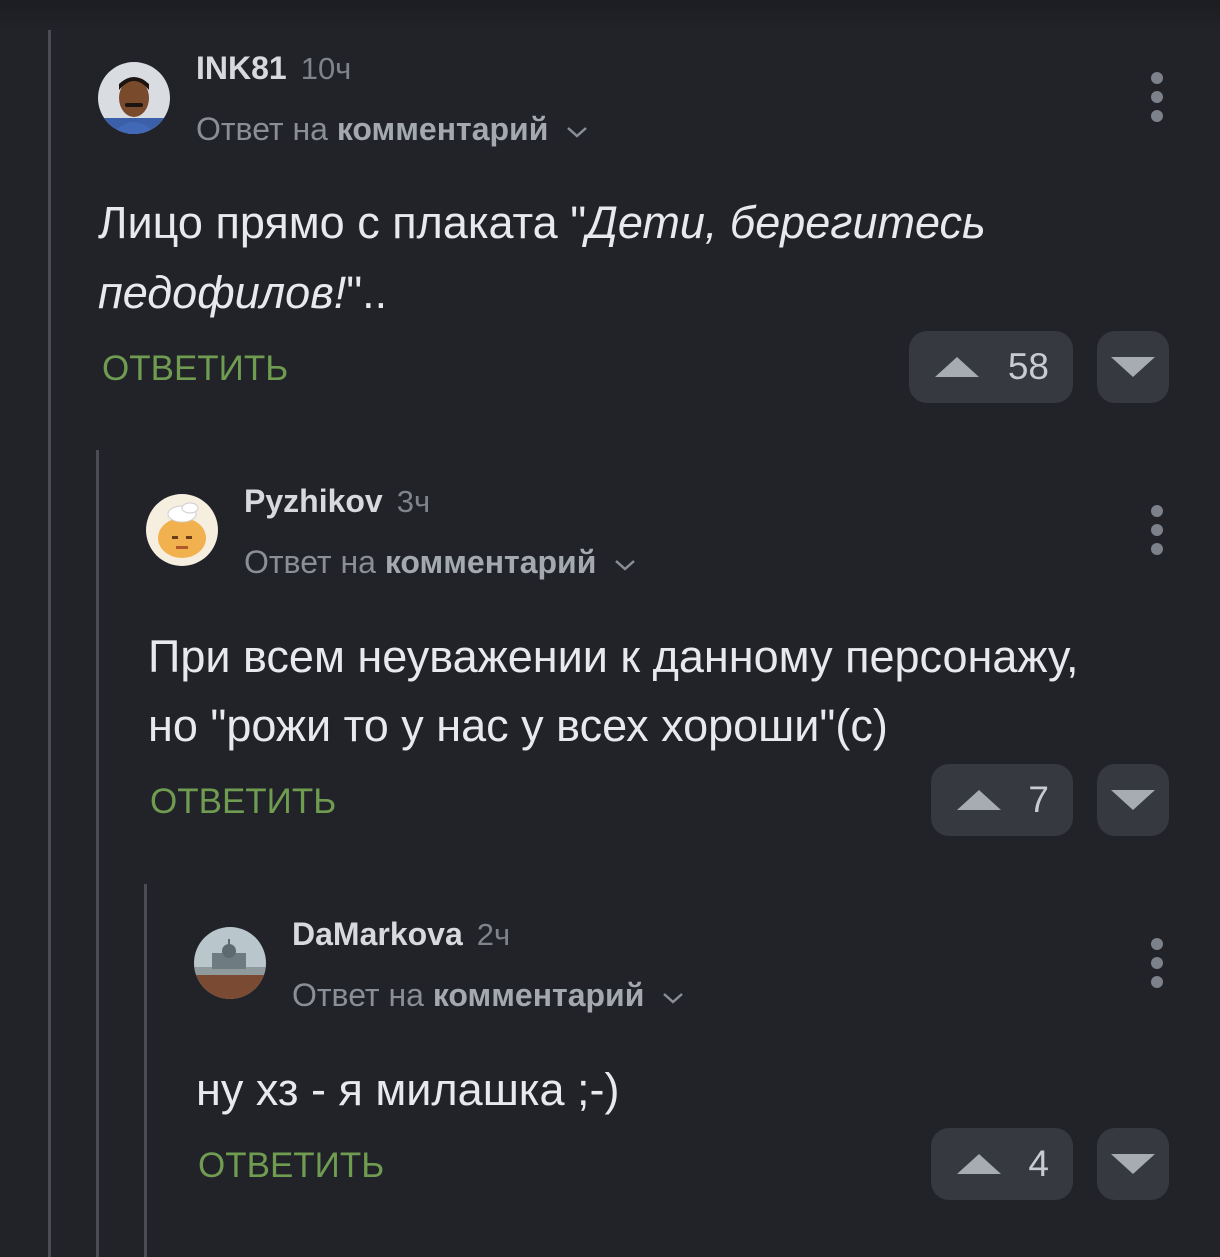 The image size is (1220, 1257). Describe the element at coordinates (413, 501) in the screenshot. I see `timestamp: 3ч` at that location.